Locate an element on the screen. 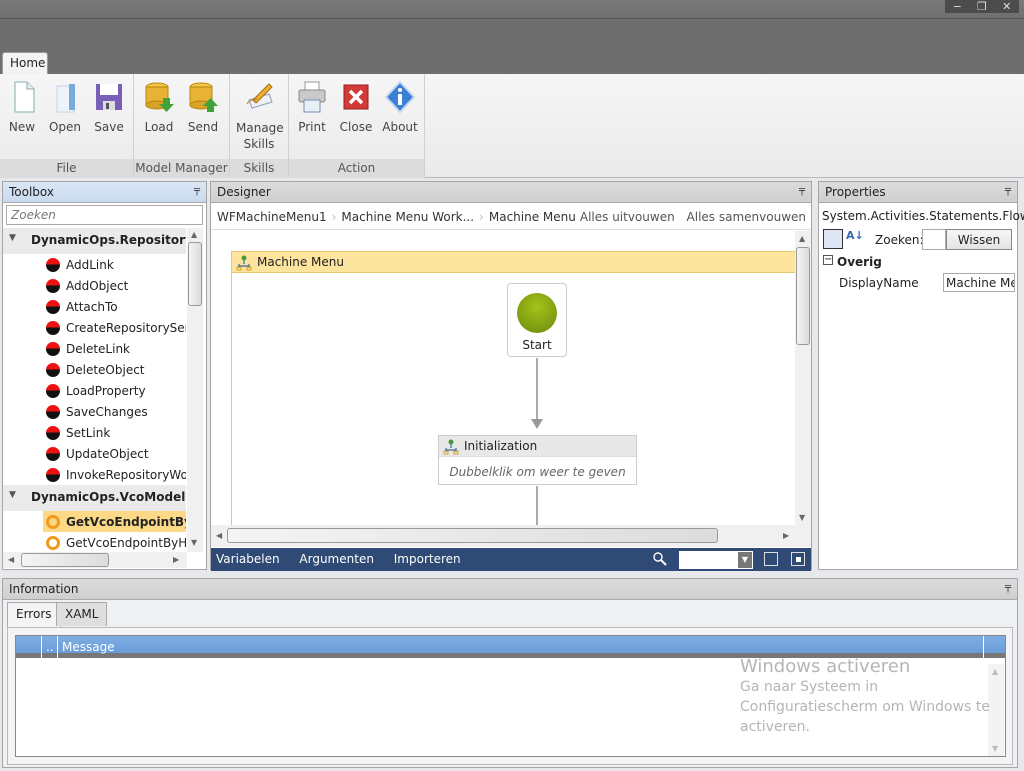  print-button: Print is located at coordinates (312, 107).